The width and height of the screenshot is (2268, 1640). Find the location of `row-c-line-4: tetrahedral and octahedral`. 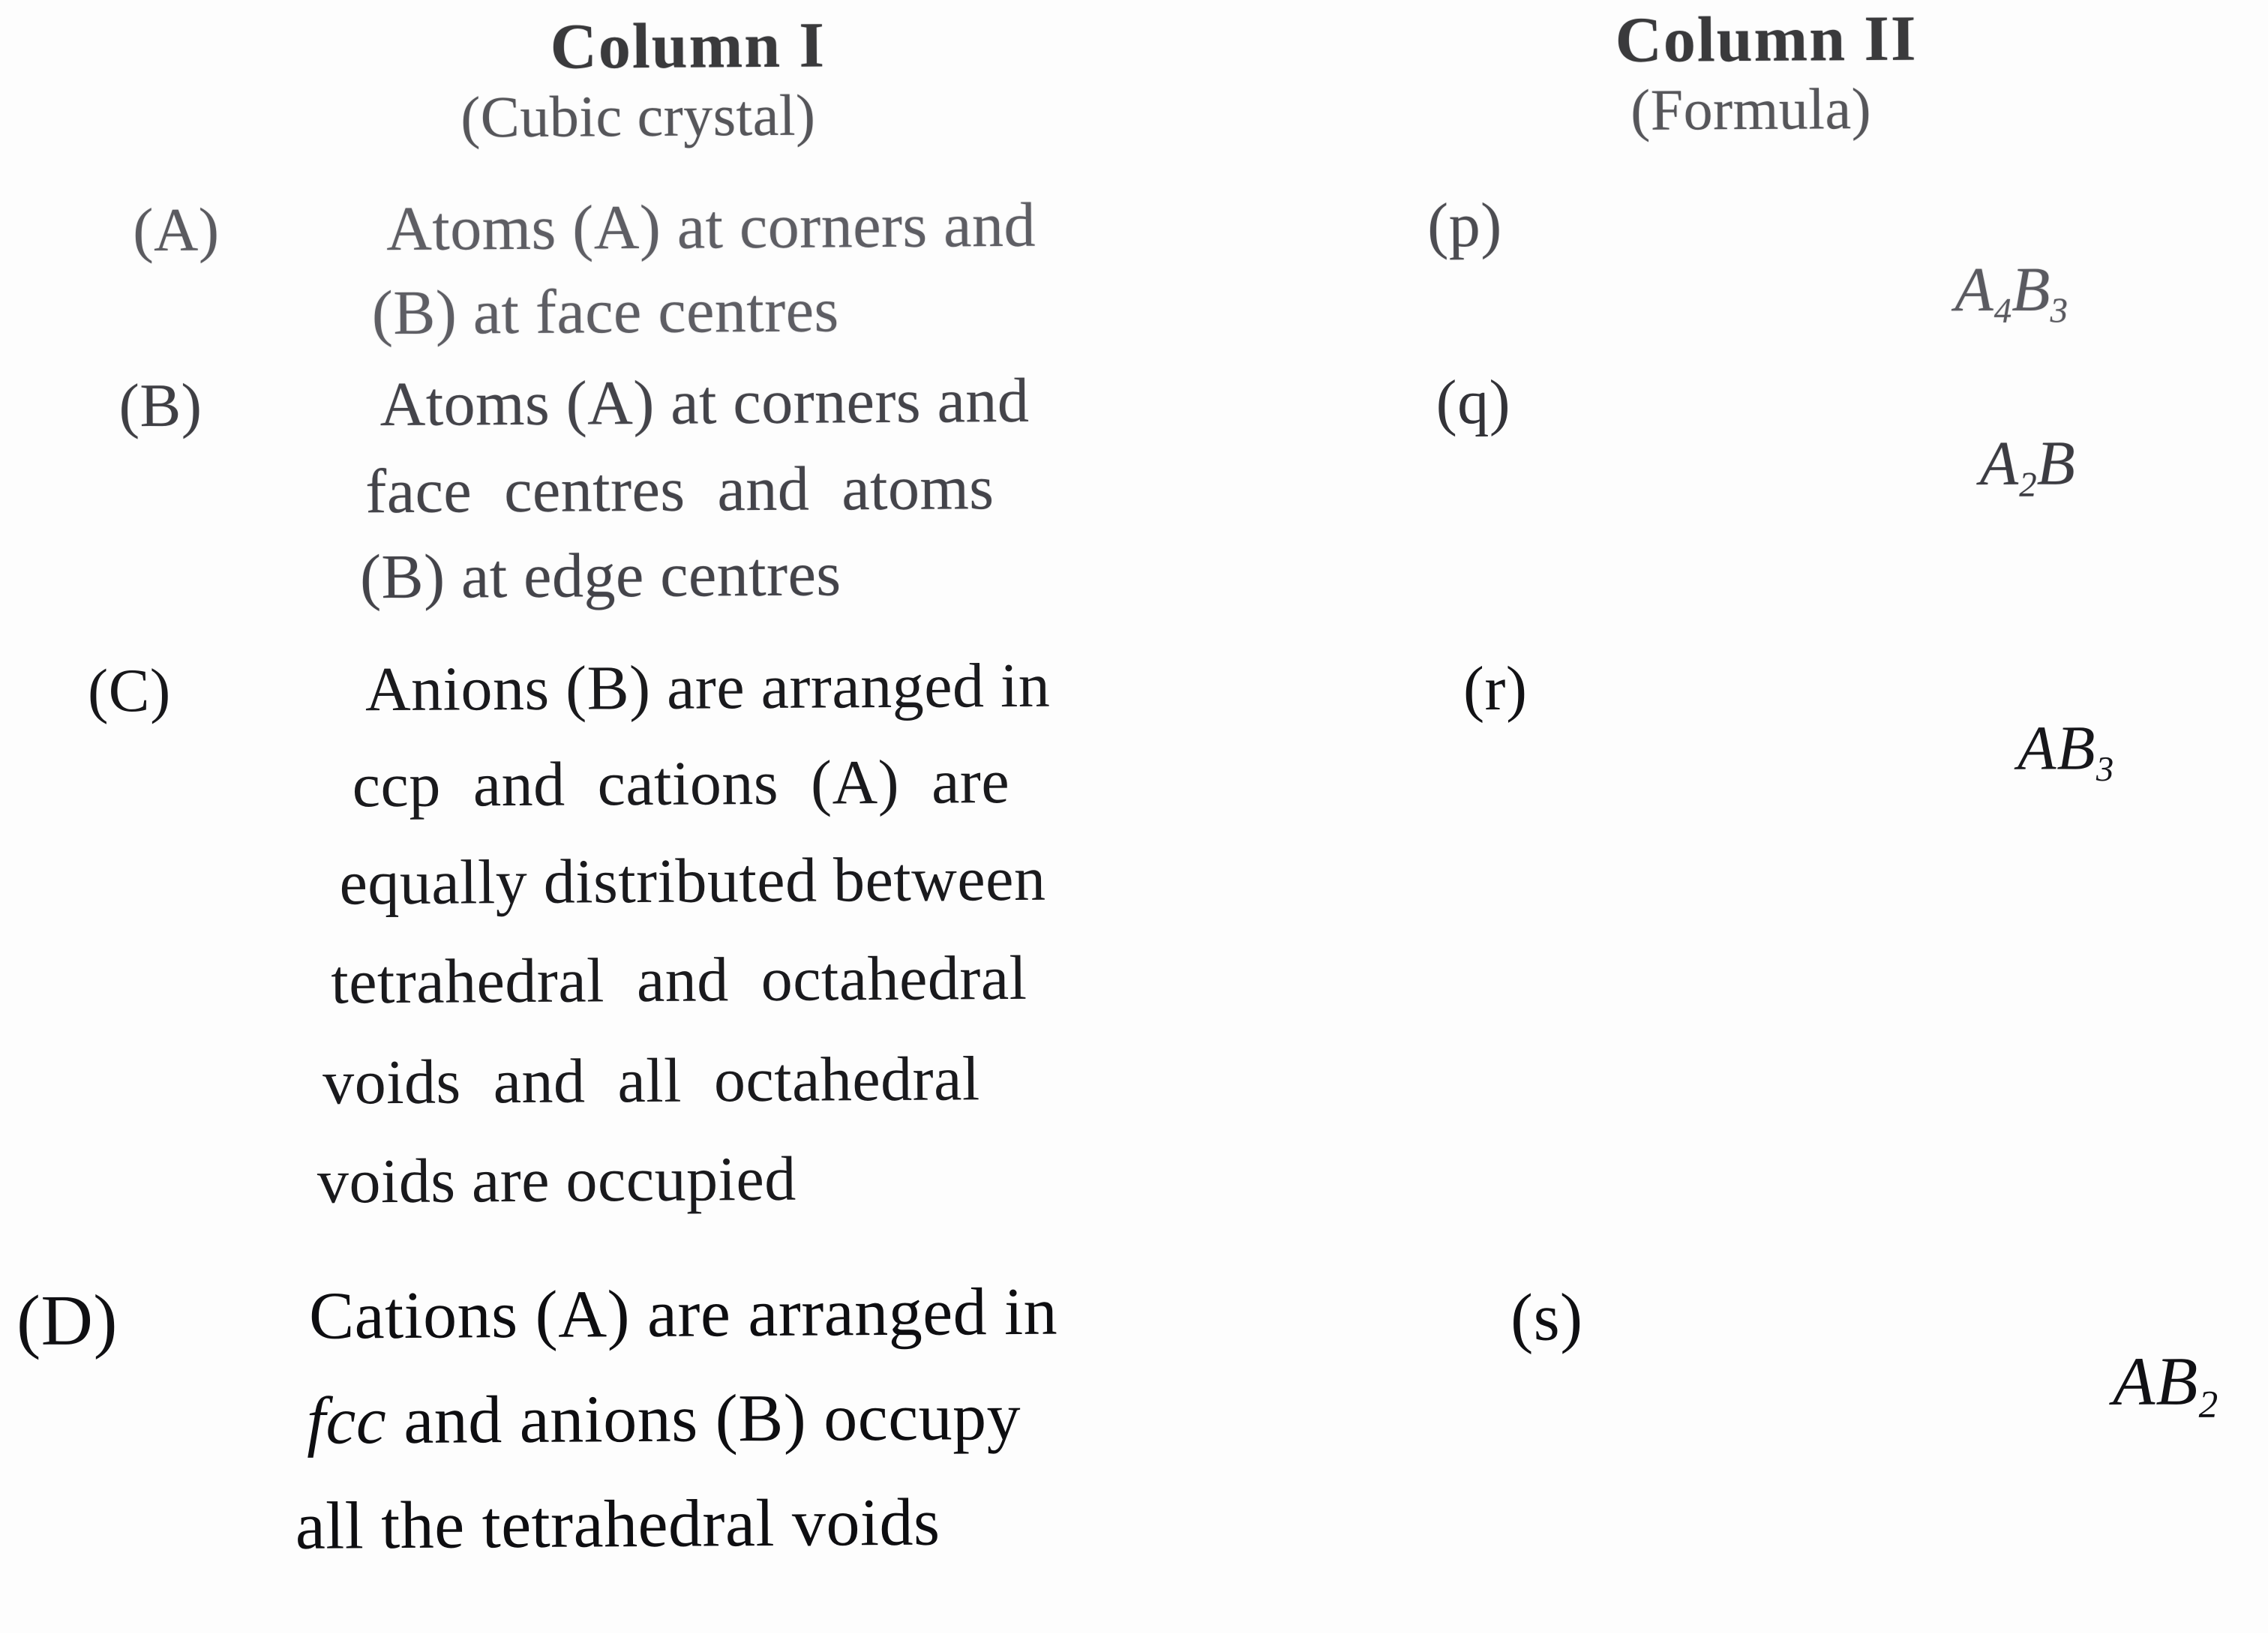

row-c-line-4: tetrahedral and octahedral is located at coordinates (679, 980).